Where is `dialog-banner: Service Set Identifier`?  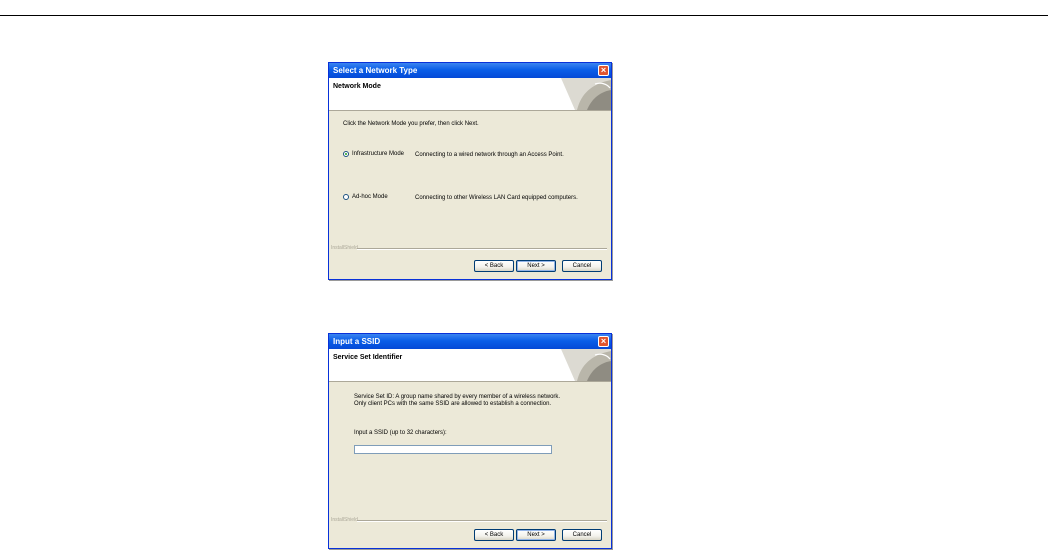
dialog-banner: Service Set Identifier is located at coordinates (470, 365).